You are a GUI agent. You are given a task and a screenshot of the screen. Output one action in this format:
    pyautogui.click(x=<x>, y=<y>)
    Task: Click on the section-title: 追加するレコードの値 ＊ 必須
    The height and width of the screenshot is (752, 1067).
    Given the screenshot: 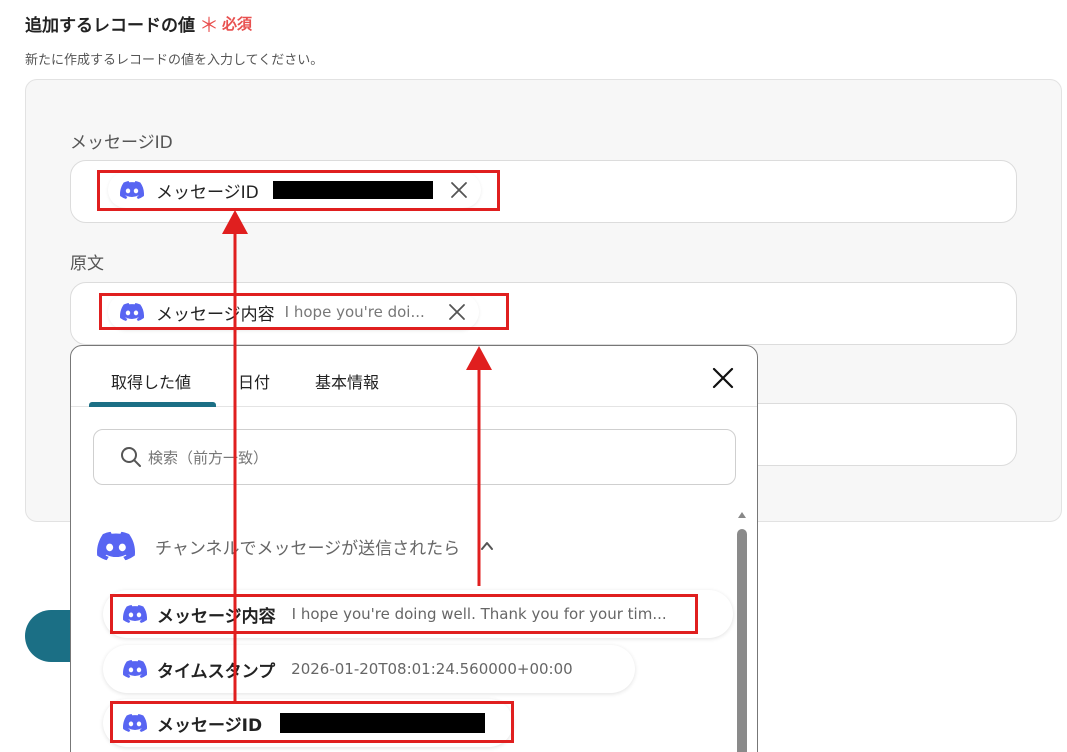 What is the action you would take?
    pyautogui.click(x=138, y=23)
    